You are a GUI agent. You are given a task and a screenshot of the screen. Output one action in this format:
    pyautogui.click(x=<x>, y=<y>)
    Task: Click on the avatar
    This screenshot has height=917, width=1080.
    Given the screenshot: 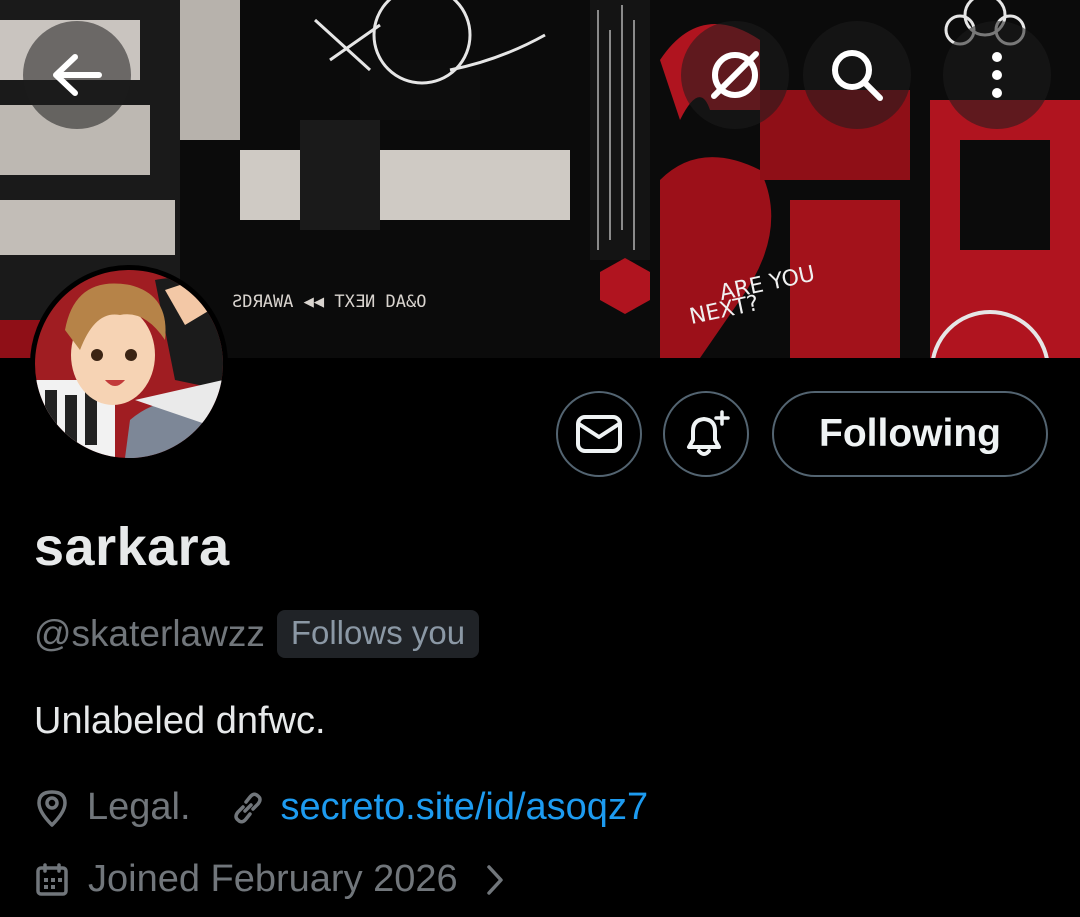 What is the action you would take?
    pyautogui.click(x=129, y=364)
    